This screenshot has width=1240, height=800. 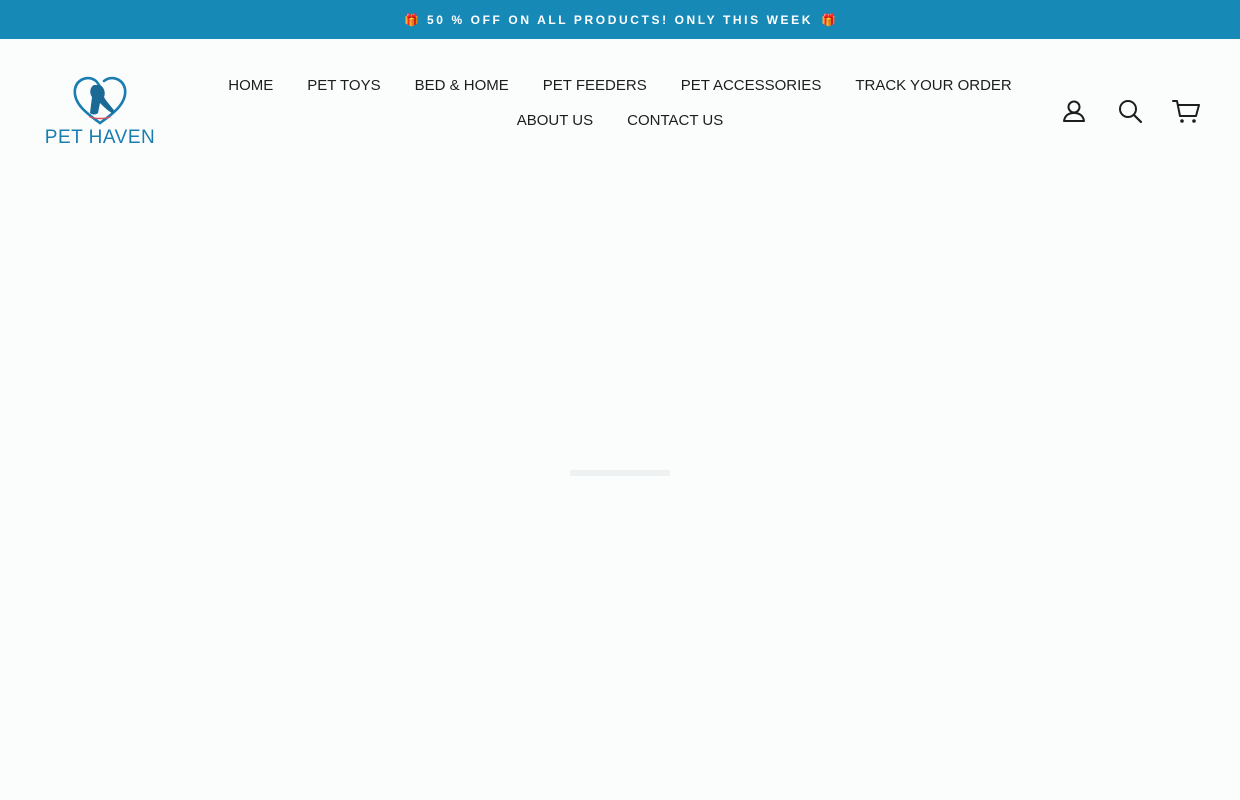 I want to click on nav-item-track-your-order: TRACK YOUR ORDER, so click(x=933, y=86).